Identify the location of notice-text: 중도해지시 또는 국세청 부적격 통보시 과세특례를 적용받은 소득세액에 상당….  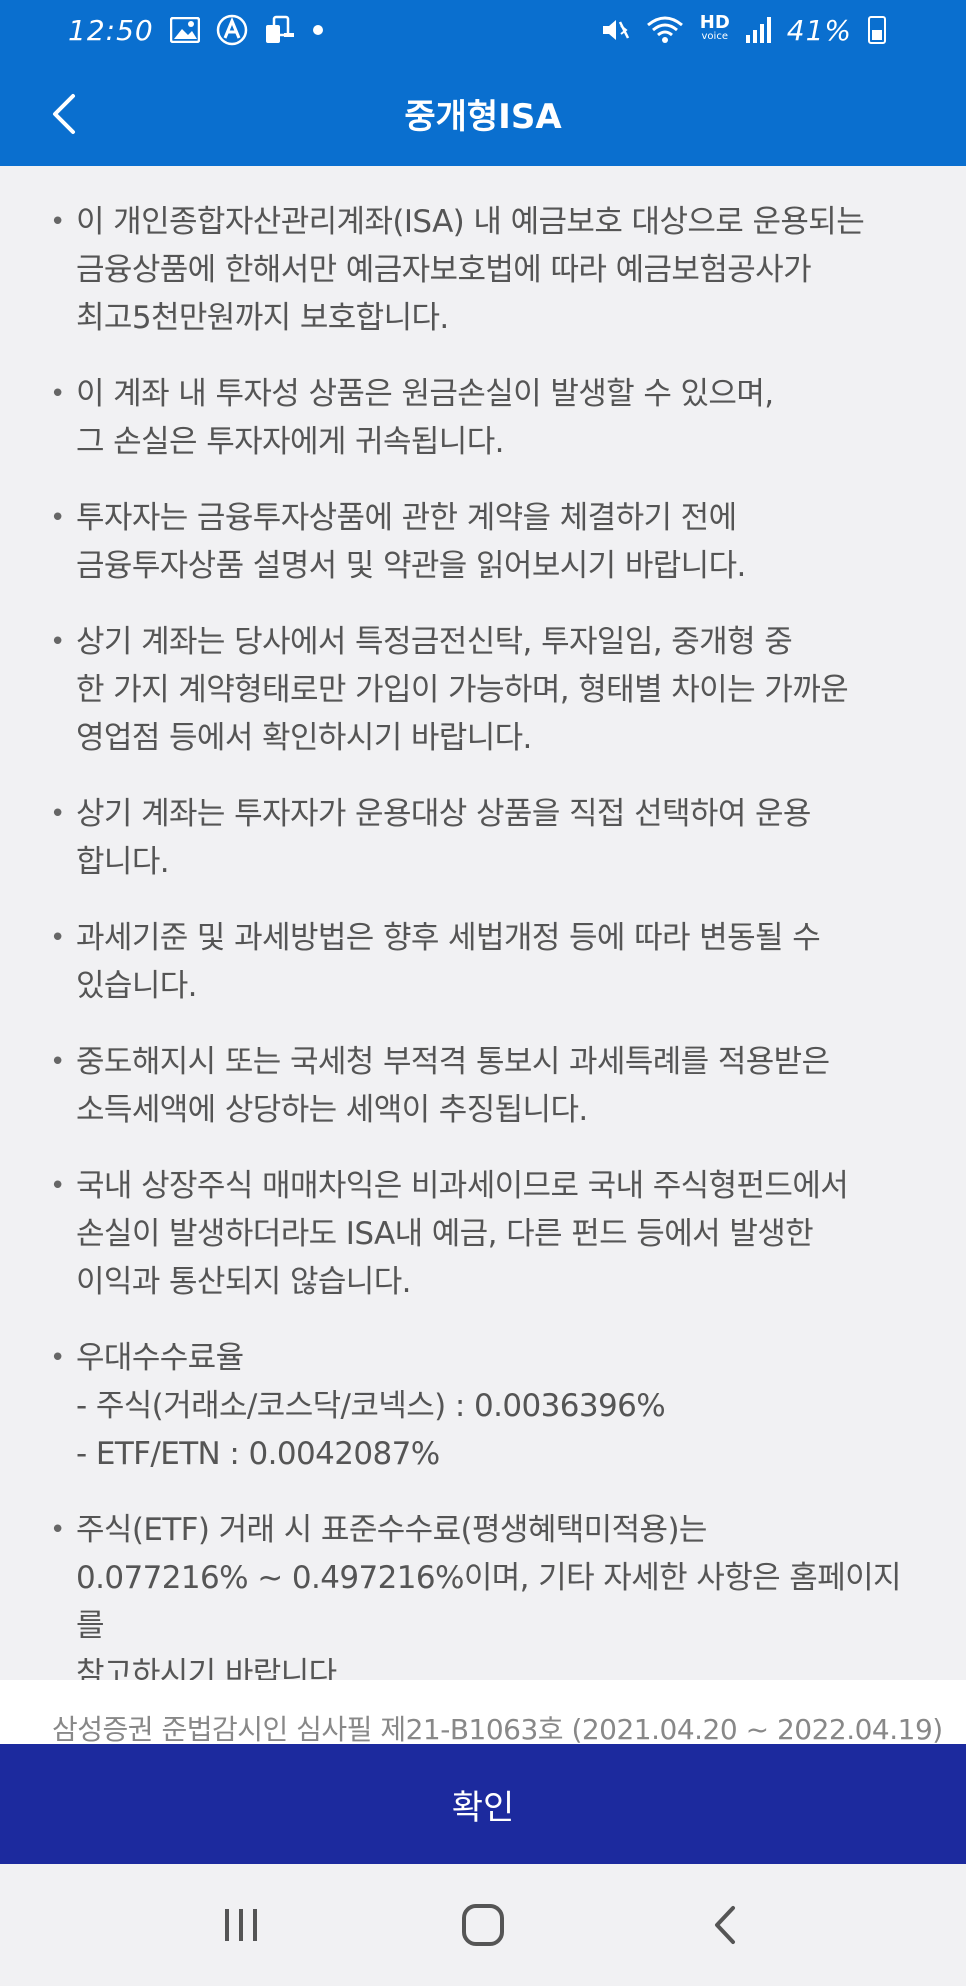
(453, 1086).